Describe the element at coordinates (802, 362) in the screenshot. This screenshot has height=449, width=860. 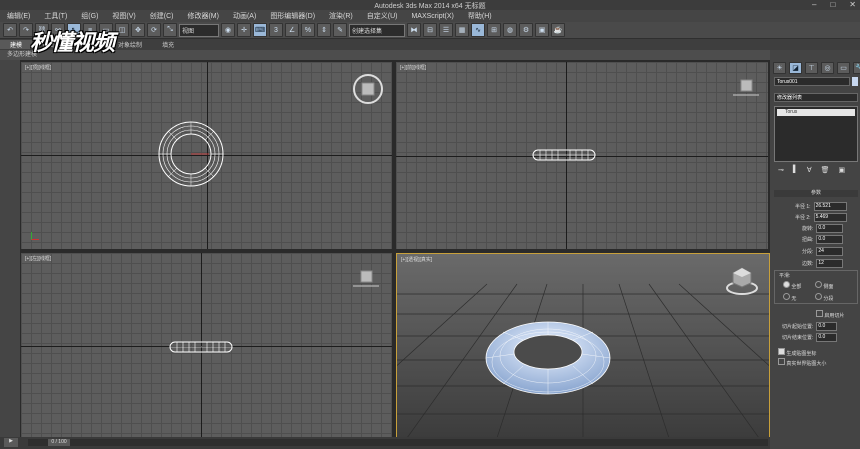
I see `real-world-map-checkbox: 真实世界贴图大小` at that location.